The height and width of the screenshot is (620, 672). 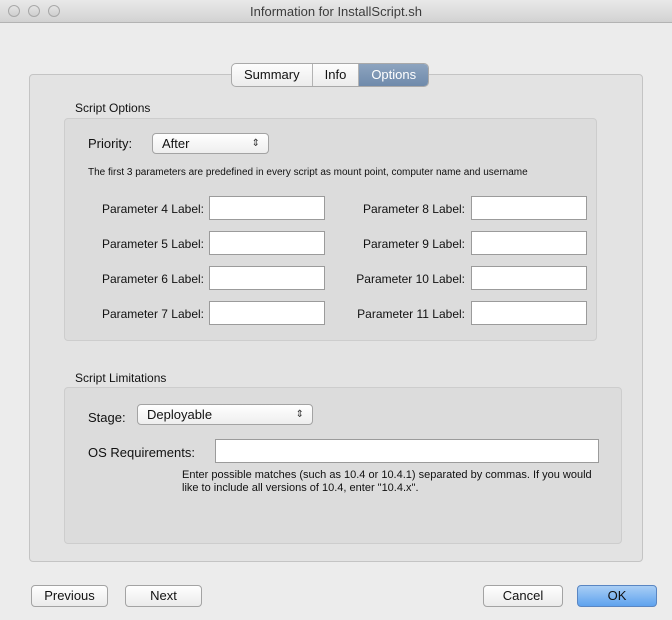 What do you see at coordinates (413, 244) in the screenshot?
I see `parameter-9-label: Parameter 9 Label:` at bounding box center [413, 244].